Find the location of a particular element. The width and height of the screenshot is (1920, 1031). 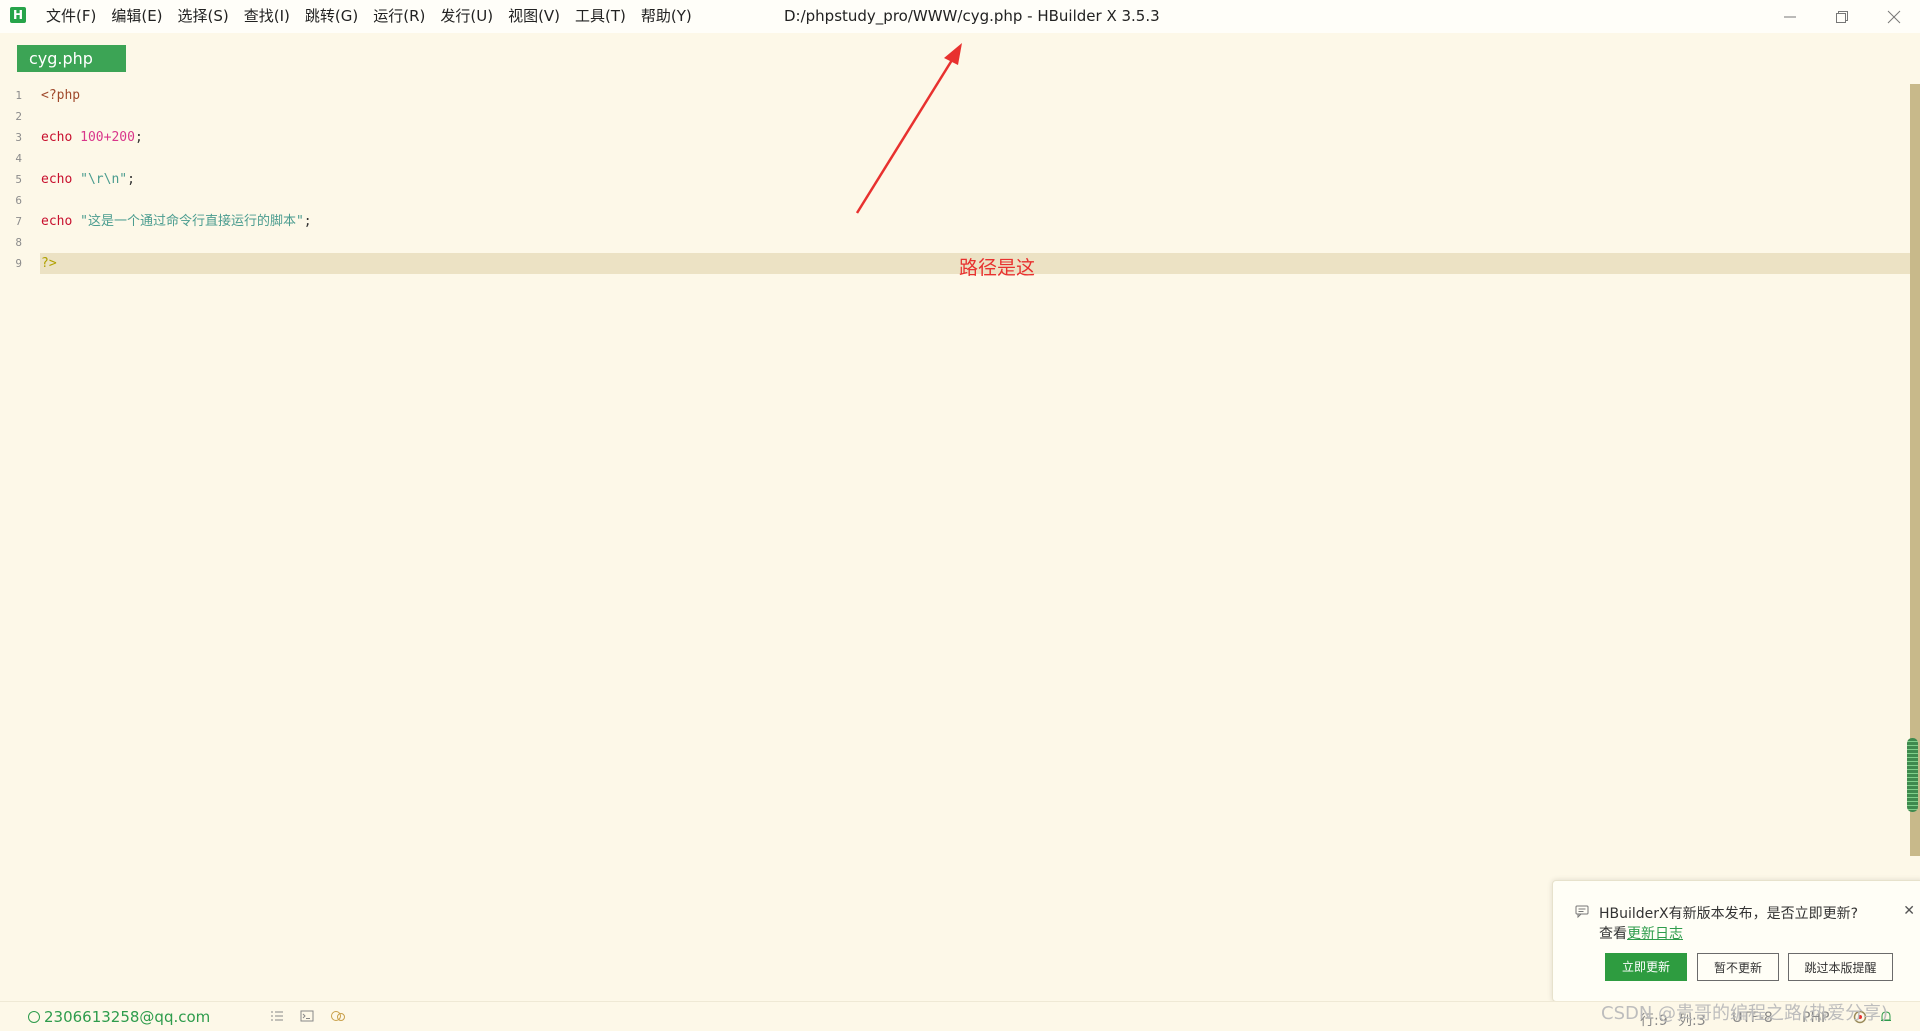

restore-button is located at coordinates (1842, 16).